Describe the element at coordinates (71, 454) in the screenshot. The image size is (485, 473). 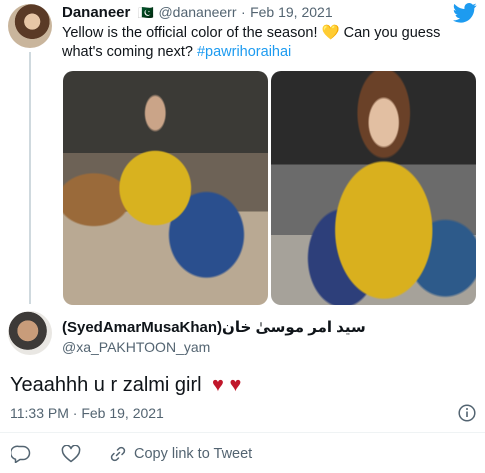
I see `heart-icon` at that location.